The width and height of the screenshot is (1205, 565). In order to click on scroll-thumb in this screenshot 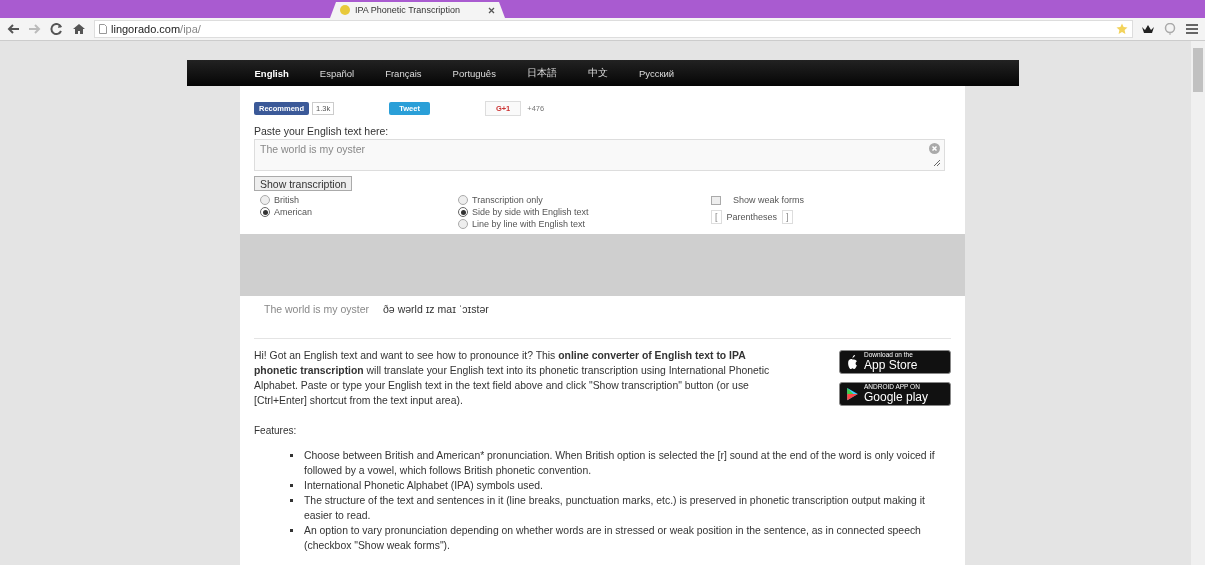, I will do `click(1198, 70)`.